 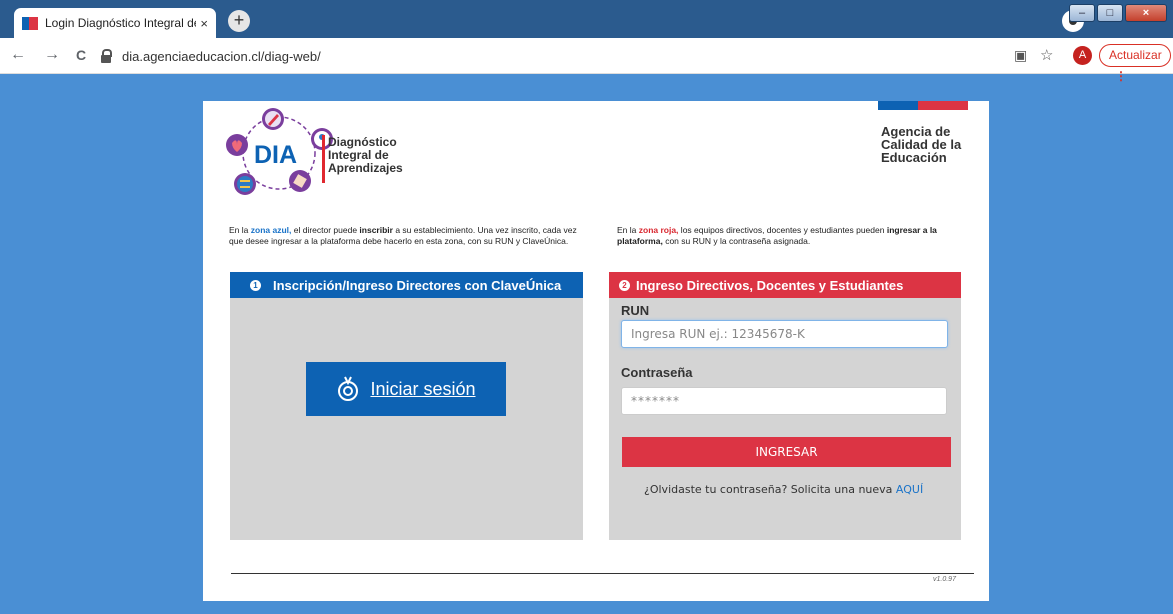 I want to click on run-label: RUN, so click(x=635, y=310).